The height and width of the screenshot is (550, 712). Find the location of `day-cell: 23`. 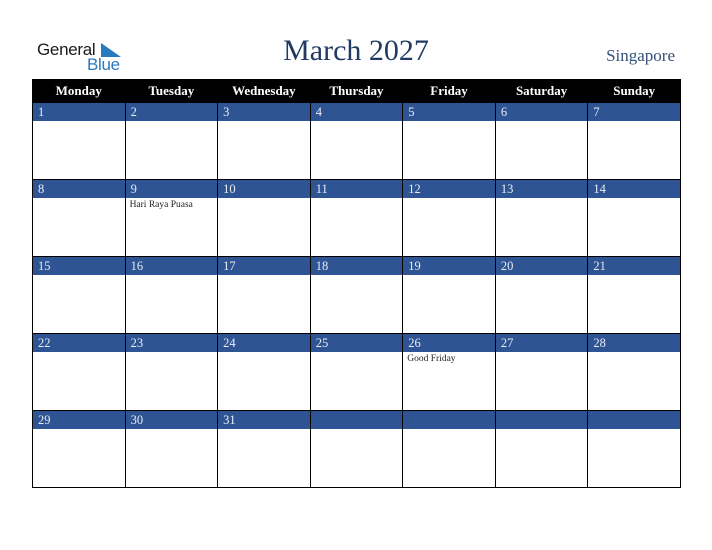

day-cell: 23 is located at coordinates (171, 372).